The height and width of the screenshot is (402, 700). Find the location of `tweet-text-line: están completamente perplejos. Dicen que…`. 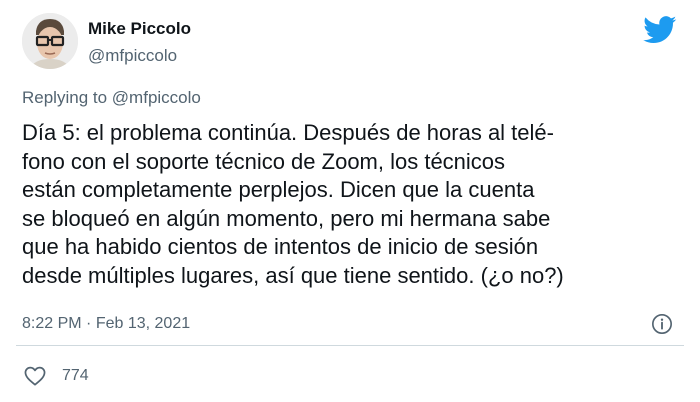

tweet-text-line: están completamente perplejos. Dicen que… is located at coordinates (278, 190).